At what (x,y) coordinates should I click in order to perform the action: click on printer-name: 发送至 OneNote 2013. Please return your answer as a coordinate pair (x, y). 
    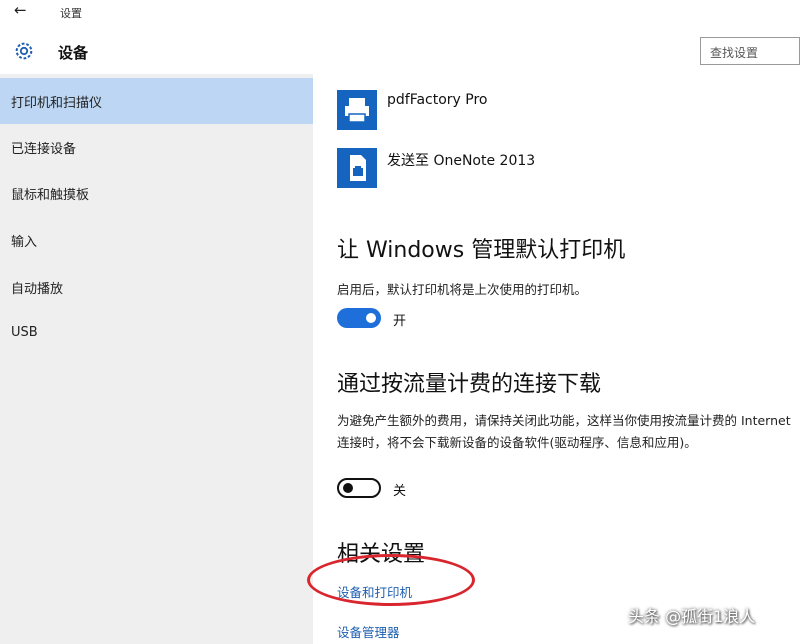
    Looking at the image, I should click on (461, 161).